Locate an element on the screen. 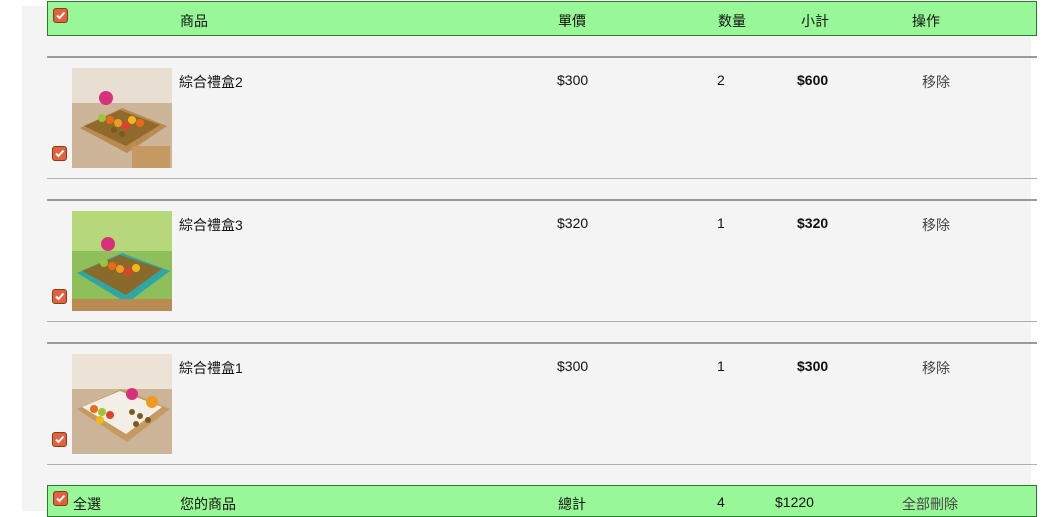  subtotal: $600 is located at coordinates (813, 80).